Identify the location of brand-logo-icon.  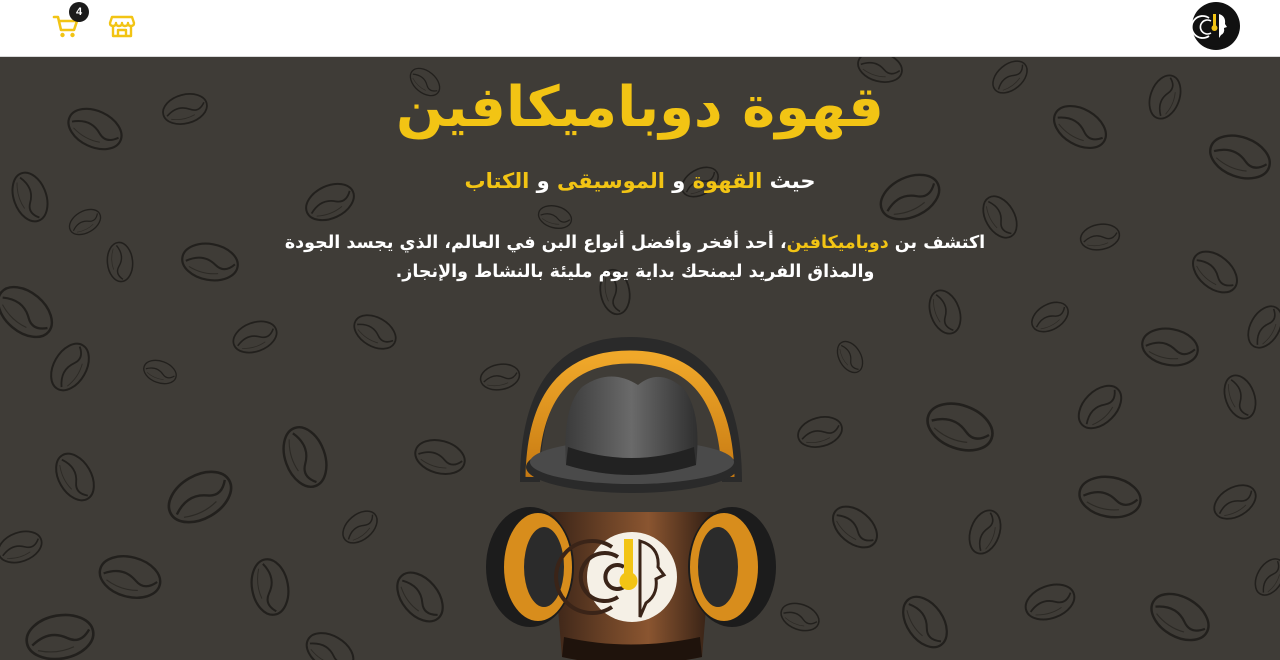
(1213, 26).